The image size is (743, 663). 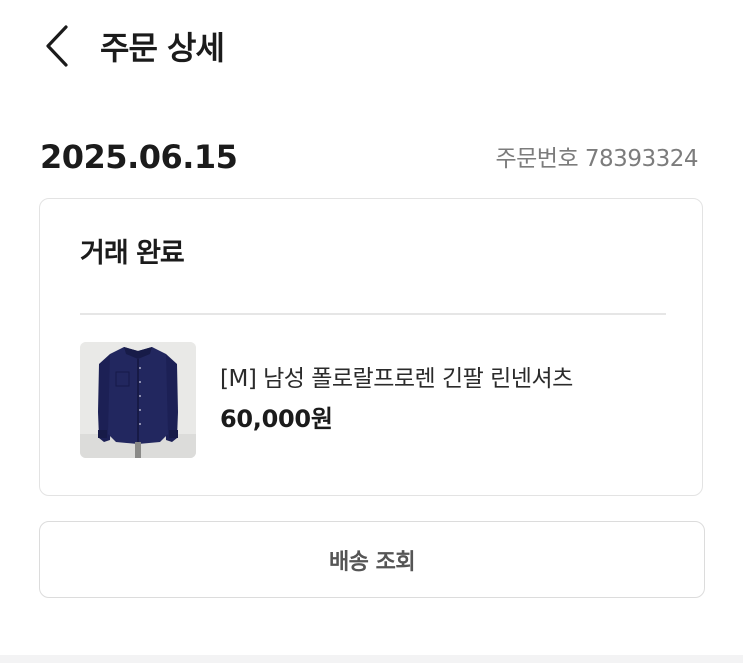 I want to click on order-number: 주문번호 78393324, so click(x=596, y=159).